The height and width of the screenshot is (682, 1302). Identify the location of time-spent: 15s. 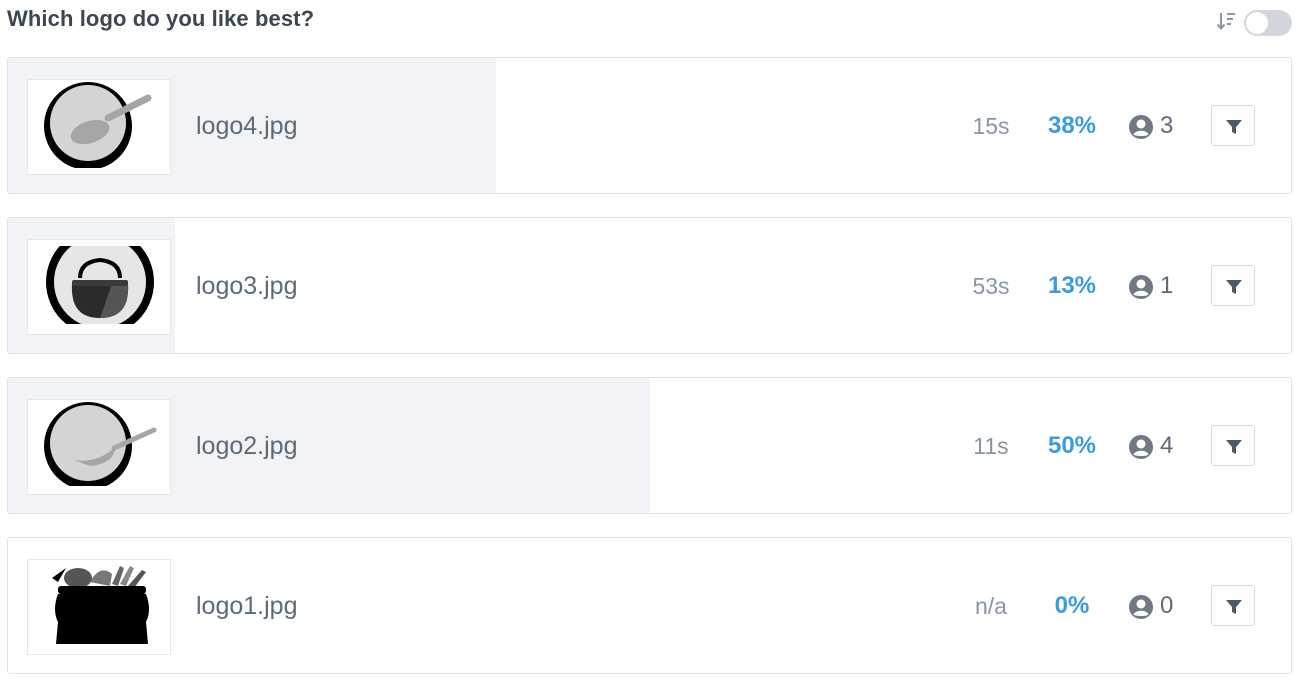
(991, 126).